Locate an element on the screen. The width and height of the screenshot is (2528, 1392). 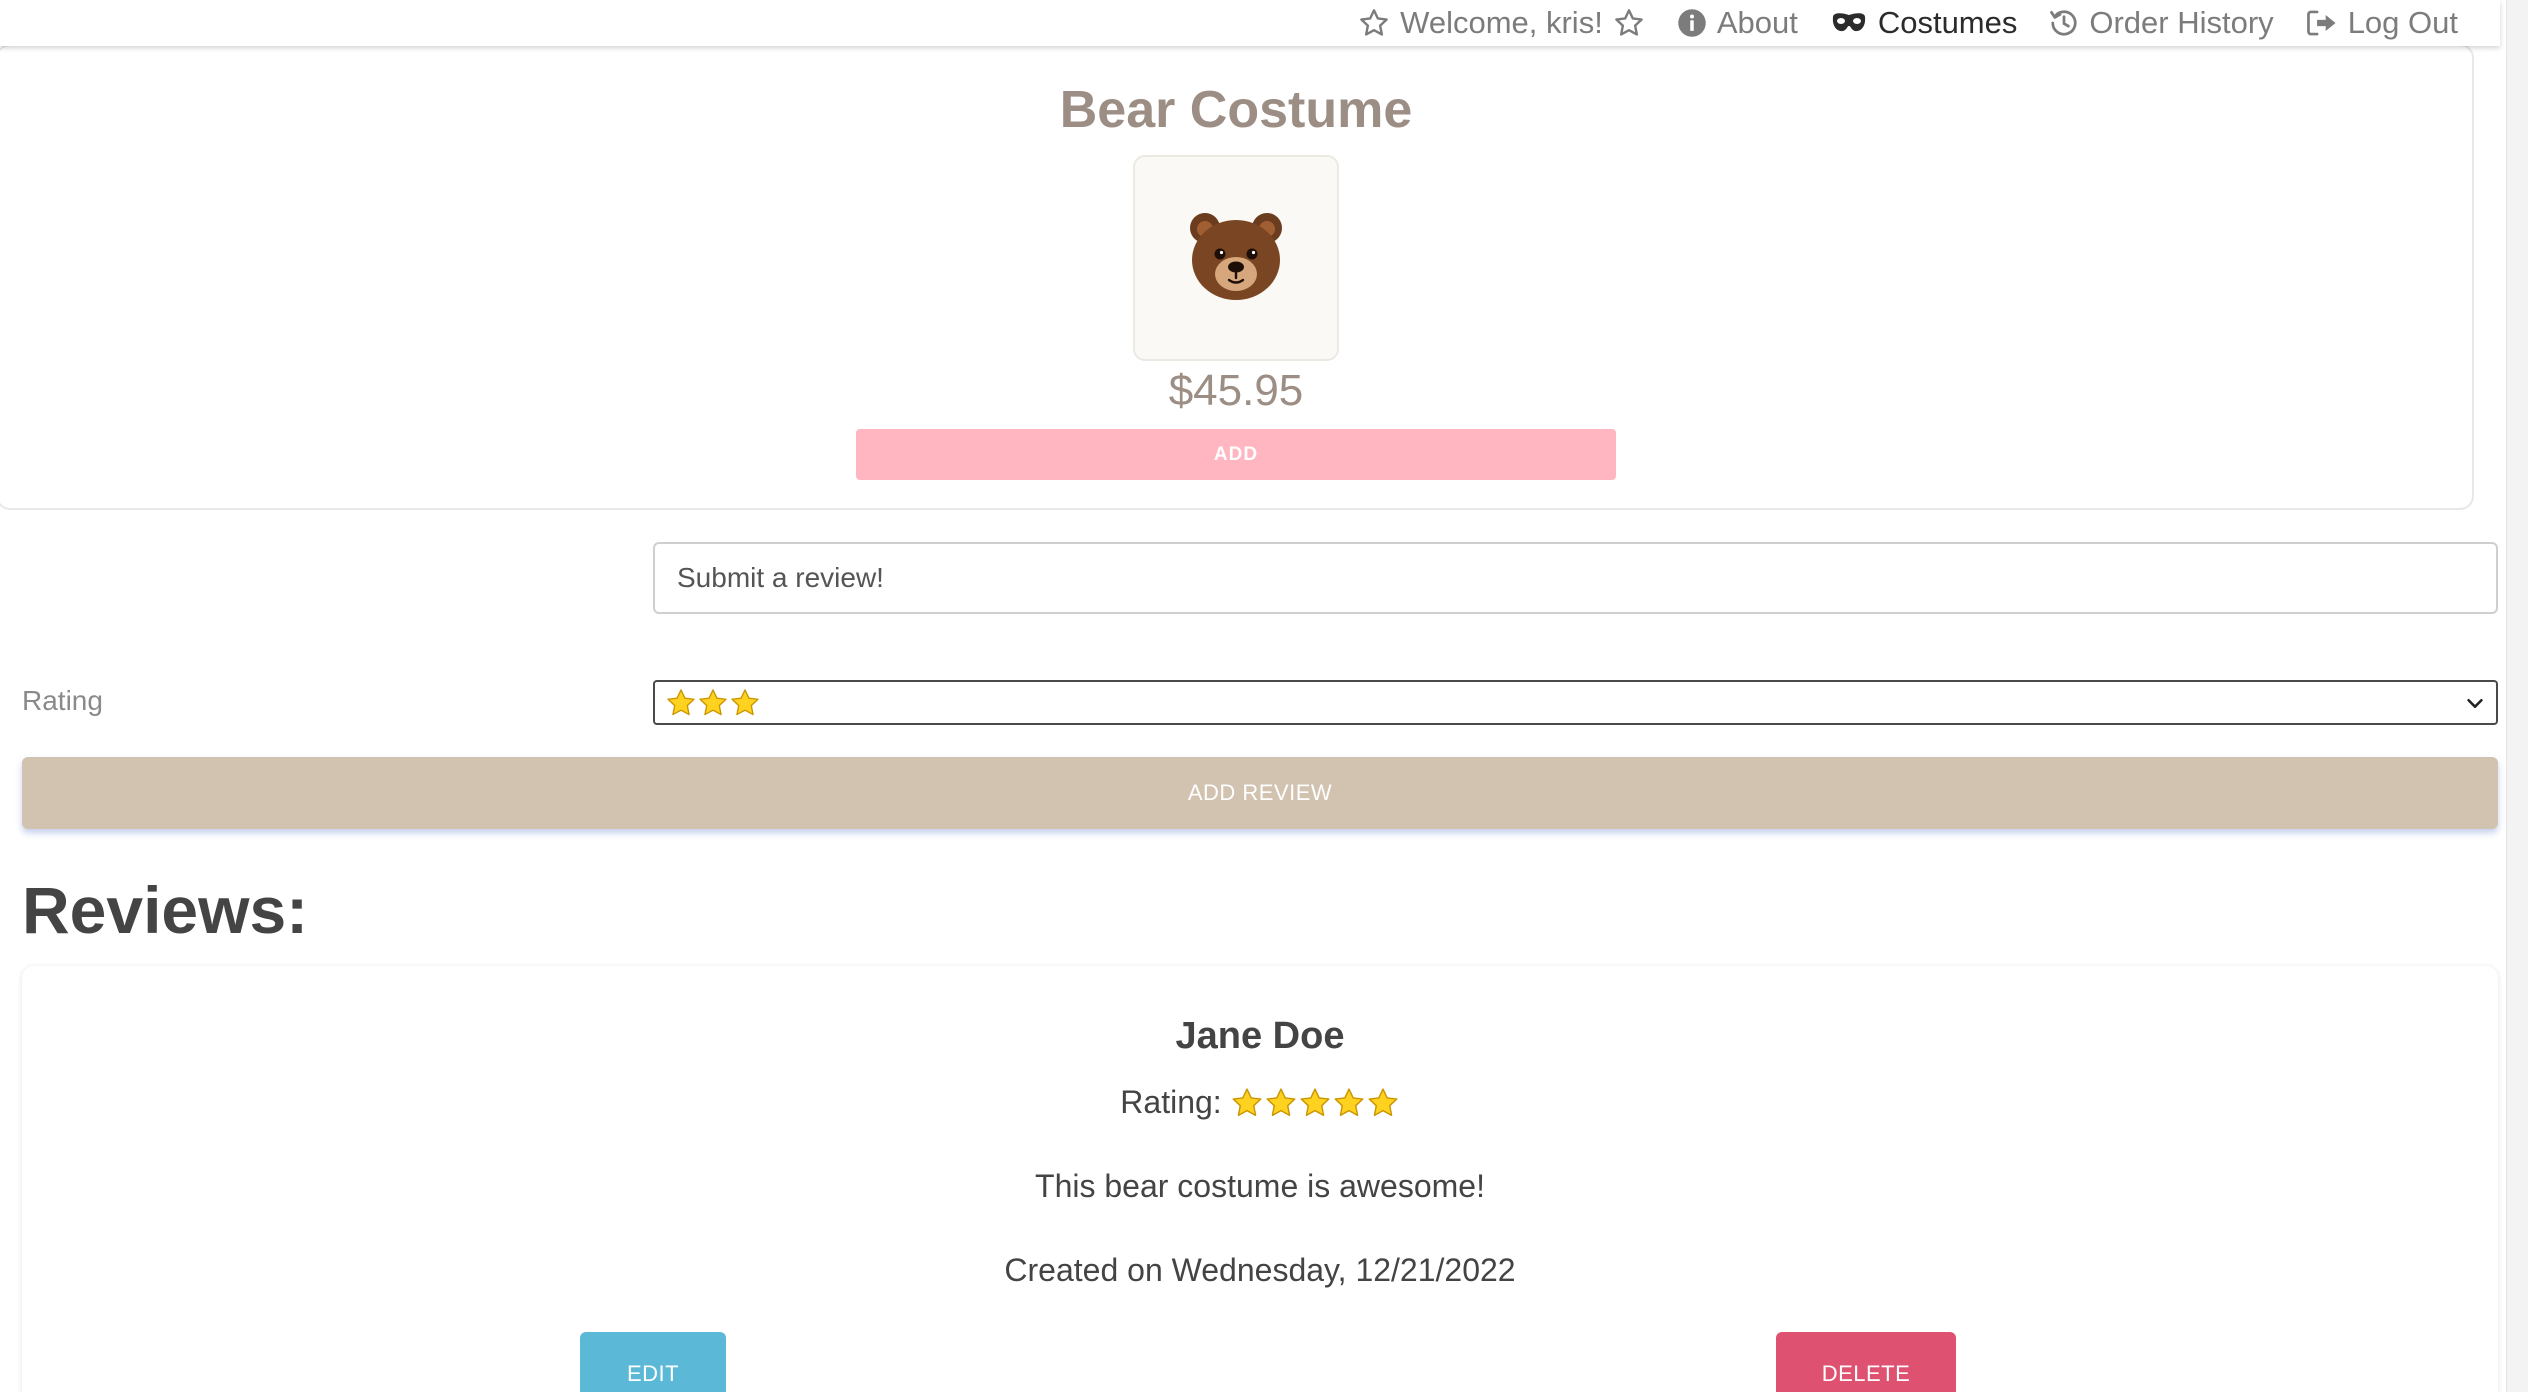
review-text: This bear costume is awesome! is located at coordinates (1260, 1186).